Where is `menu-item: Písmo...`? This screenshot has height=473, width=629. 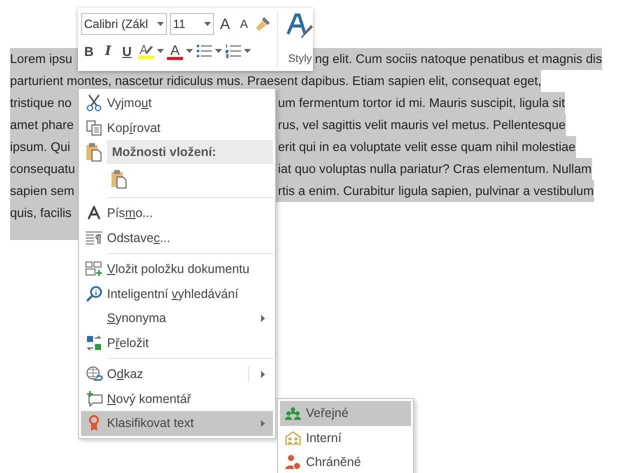 menu-item: Písmo... is located at coordinates (177, 213).